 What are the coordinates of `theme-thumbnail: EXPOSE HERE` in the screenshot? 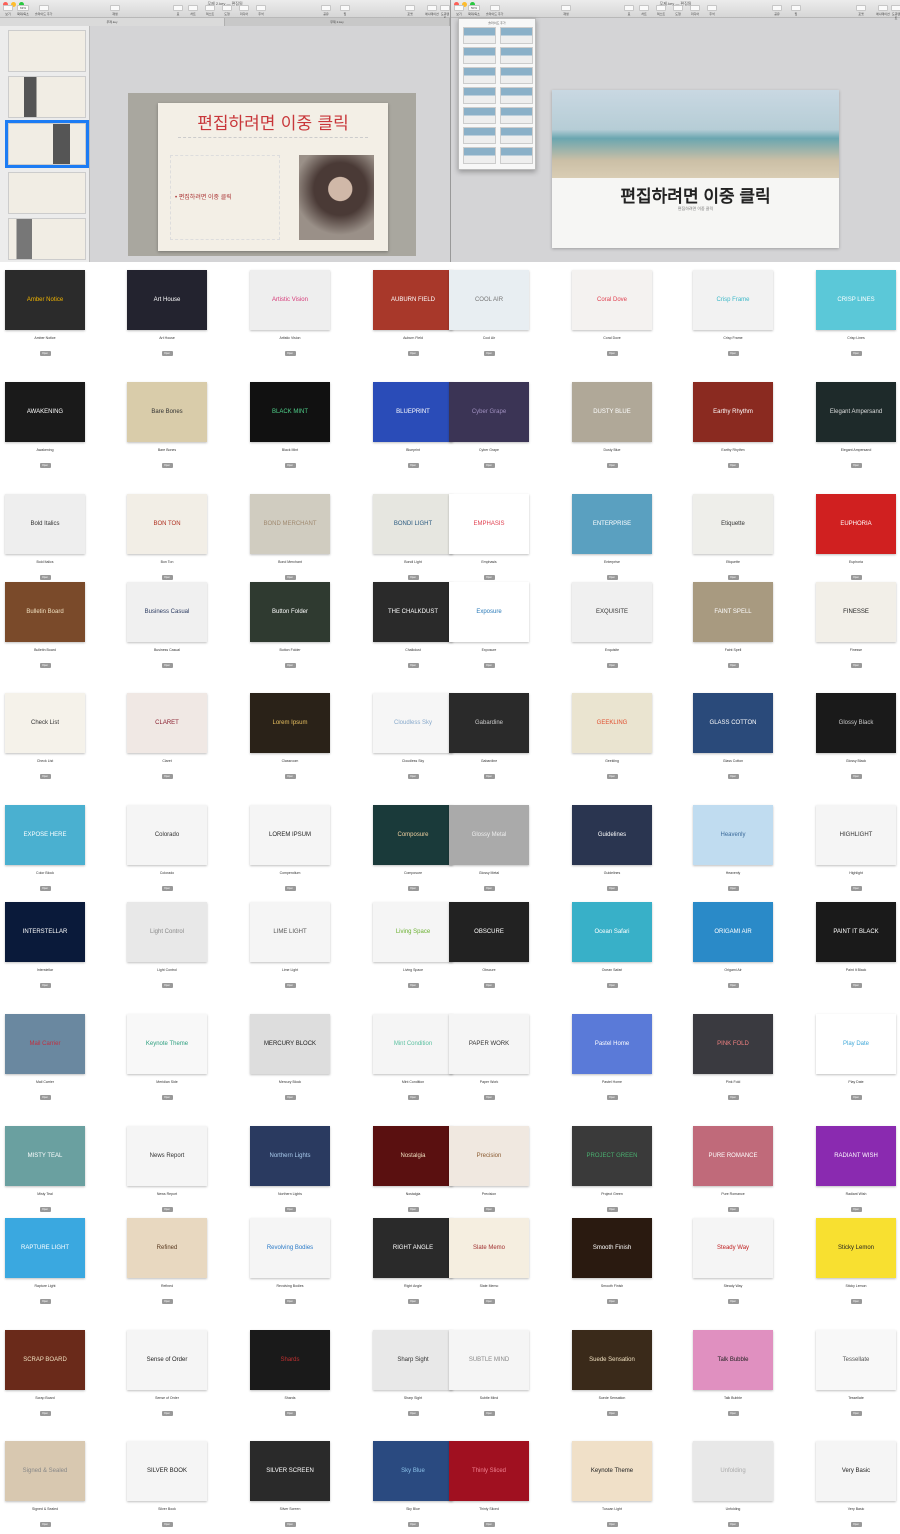 It's located at (45, 835).